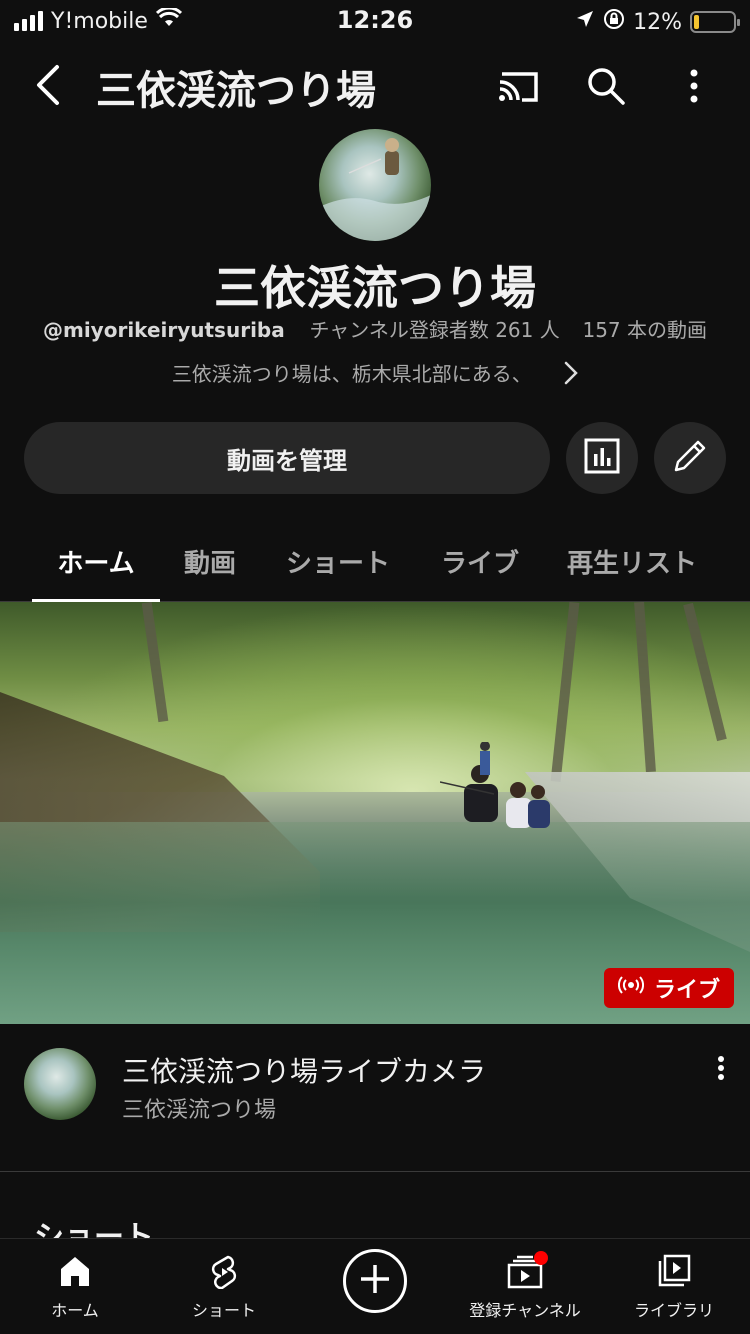 This screenshot has height=1334, width=750. What do you see at coordinates (525, 1286) in the screenshot?
I see `nav-subscriptions: 登録チャンネル` at bounding box center [525, 1286].